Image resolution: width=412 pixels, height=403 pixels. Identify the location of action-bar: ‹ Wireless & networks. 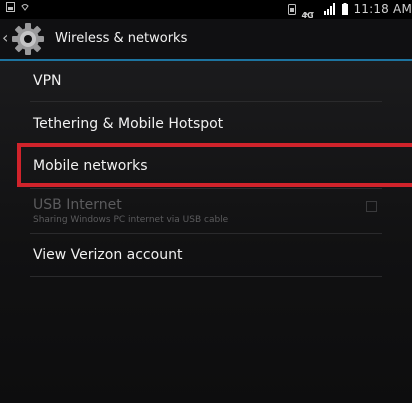
(206, 40).